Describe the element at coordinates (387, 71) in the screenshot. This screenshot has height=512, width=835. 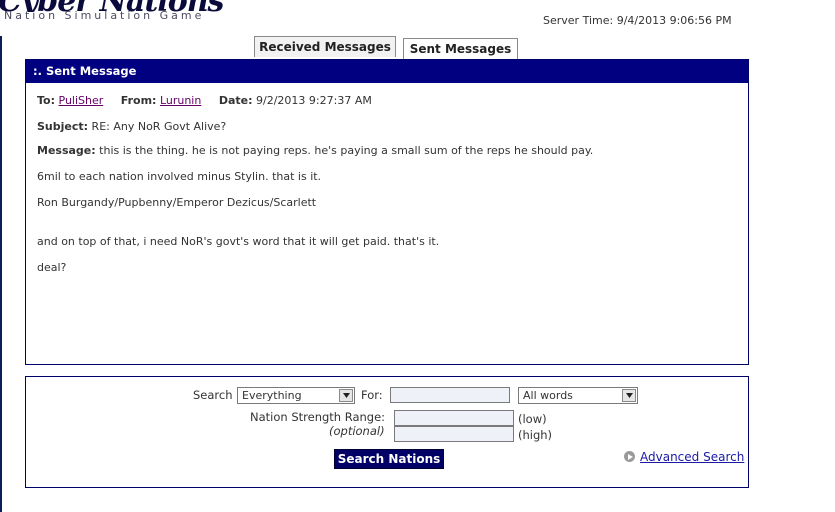
I see `panel-title: :. Sent Message` at that location.